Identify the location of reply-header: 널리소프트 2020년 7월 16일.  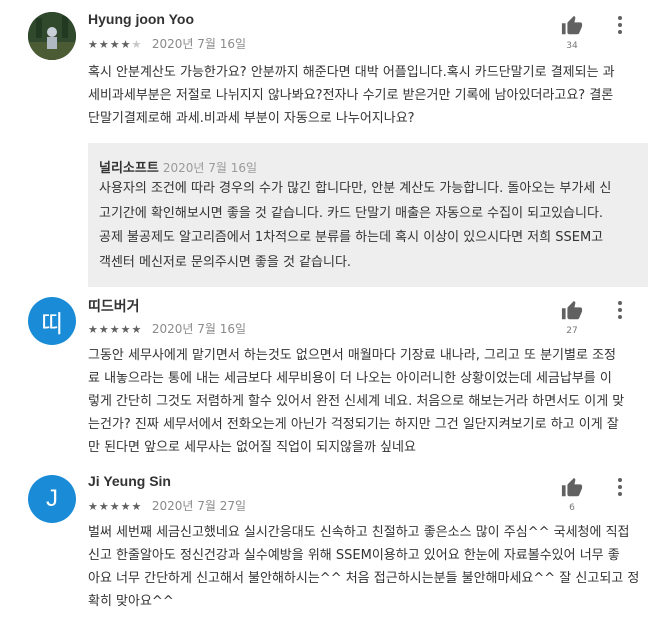
(178, 166).